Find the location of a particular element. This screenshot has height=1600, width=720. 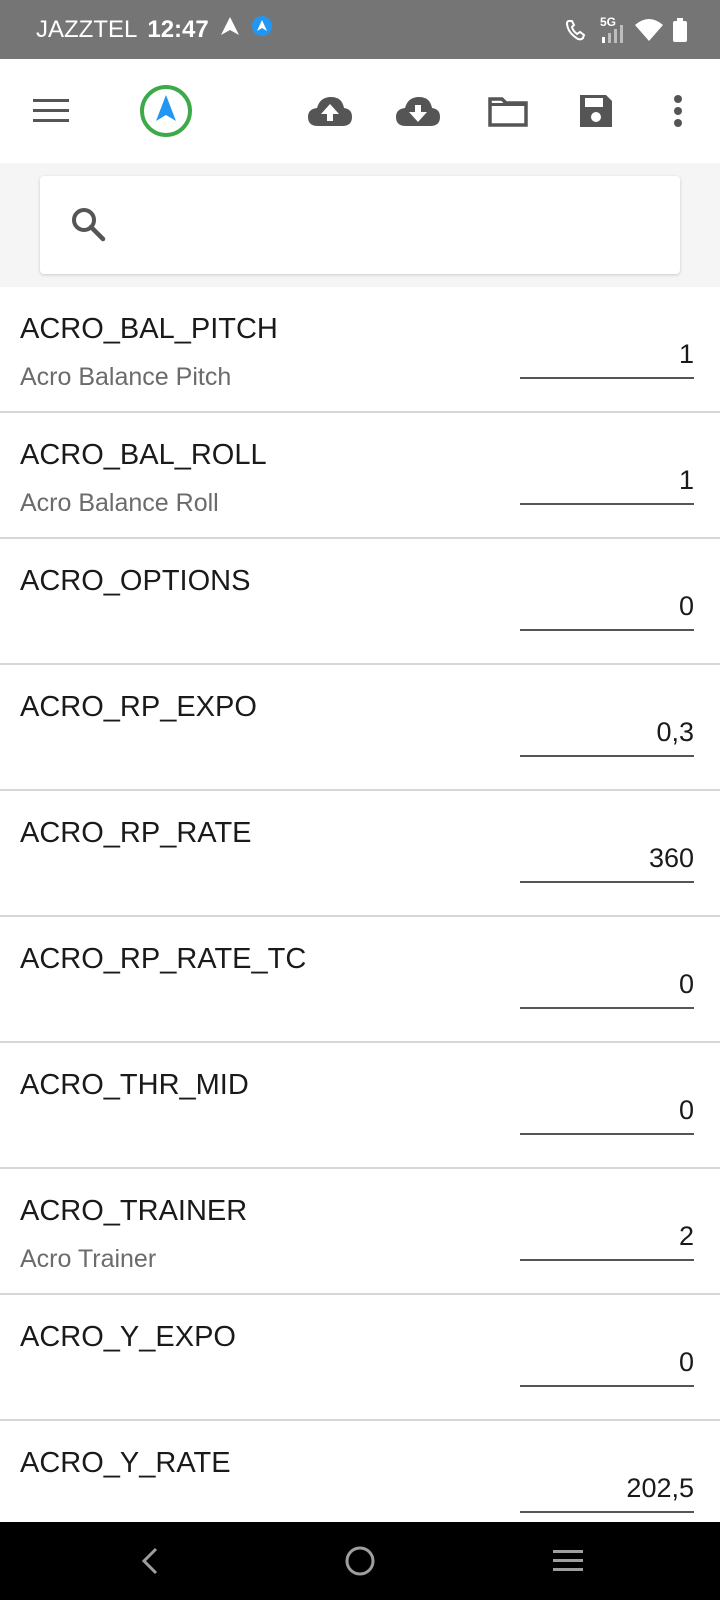

home-button is located at coordinates (360, 1561).